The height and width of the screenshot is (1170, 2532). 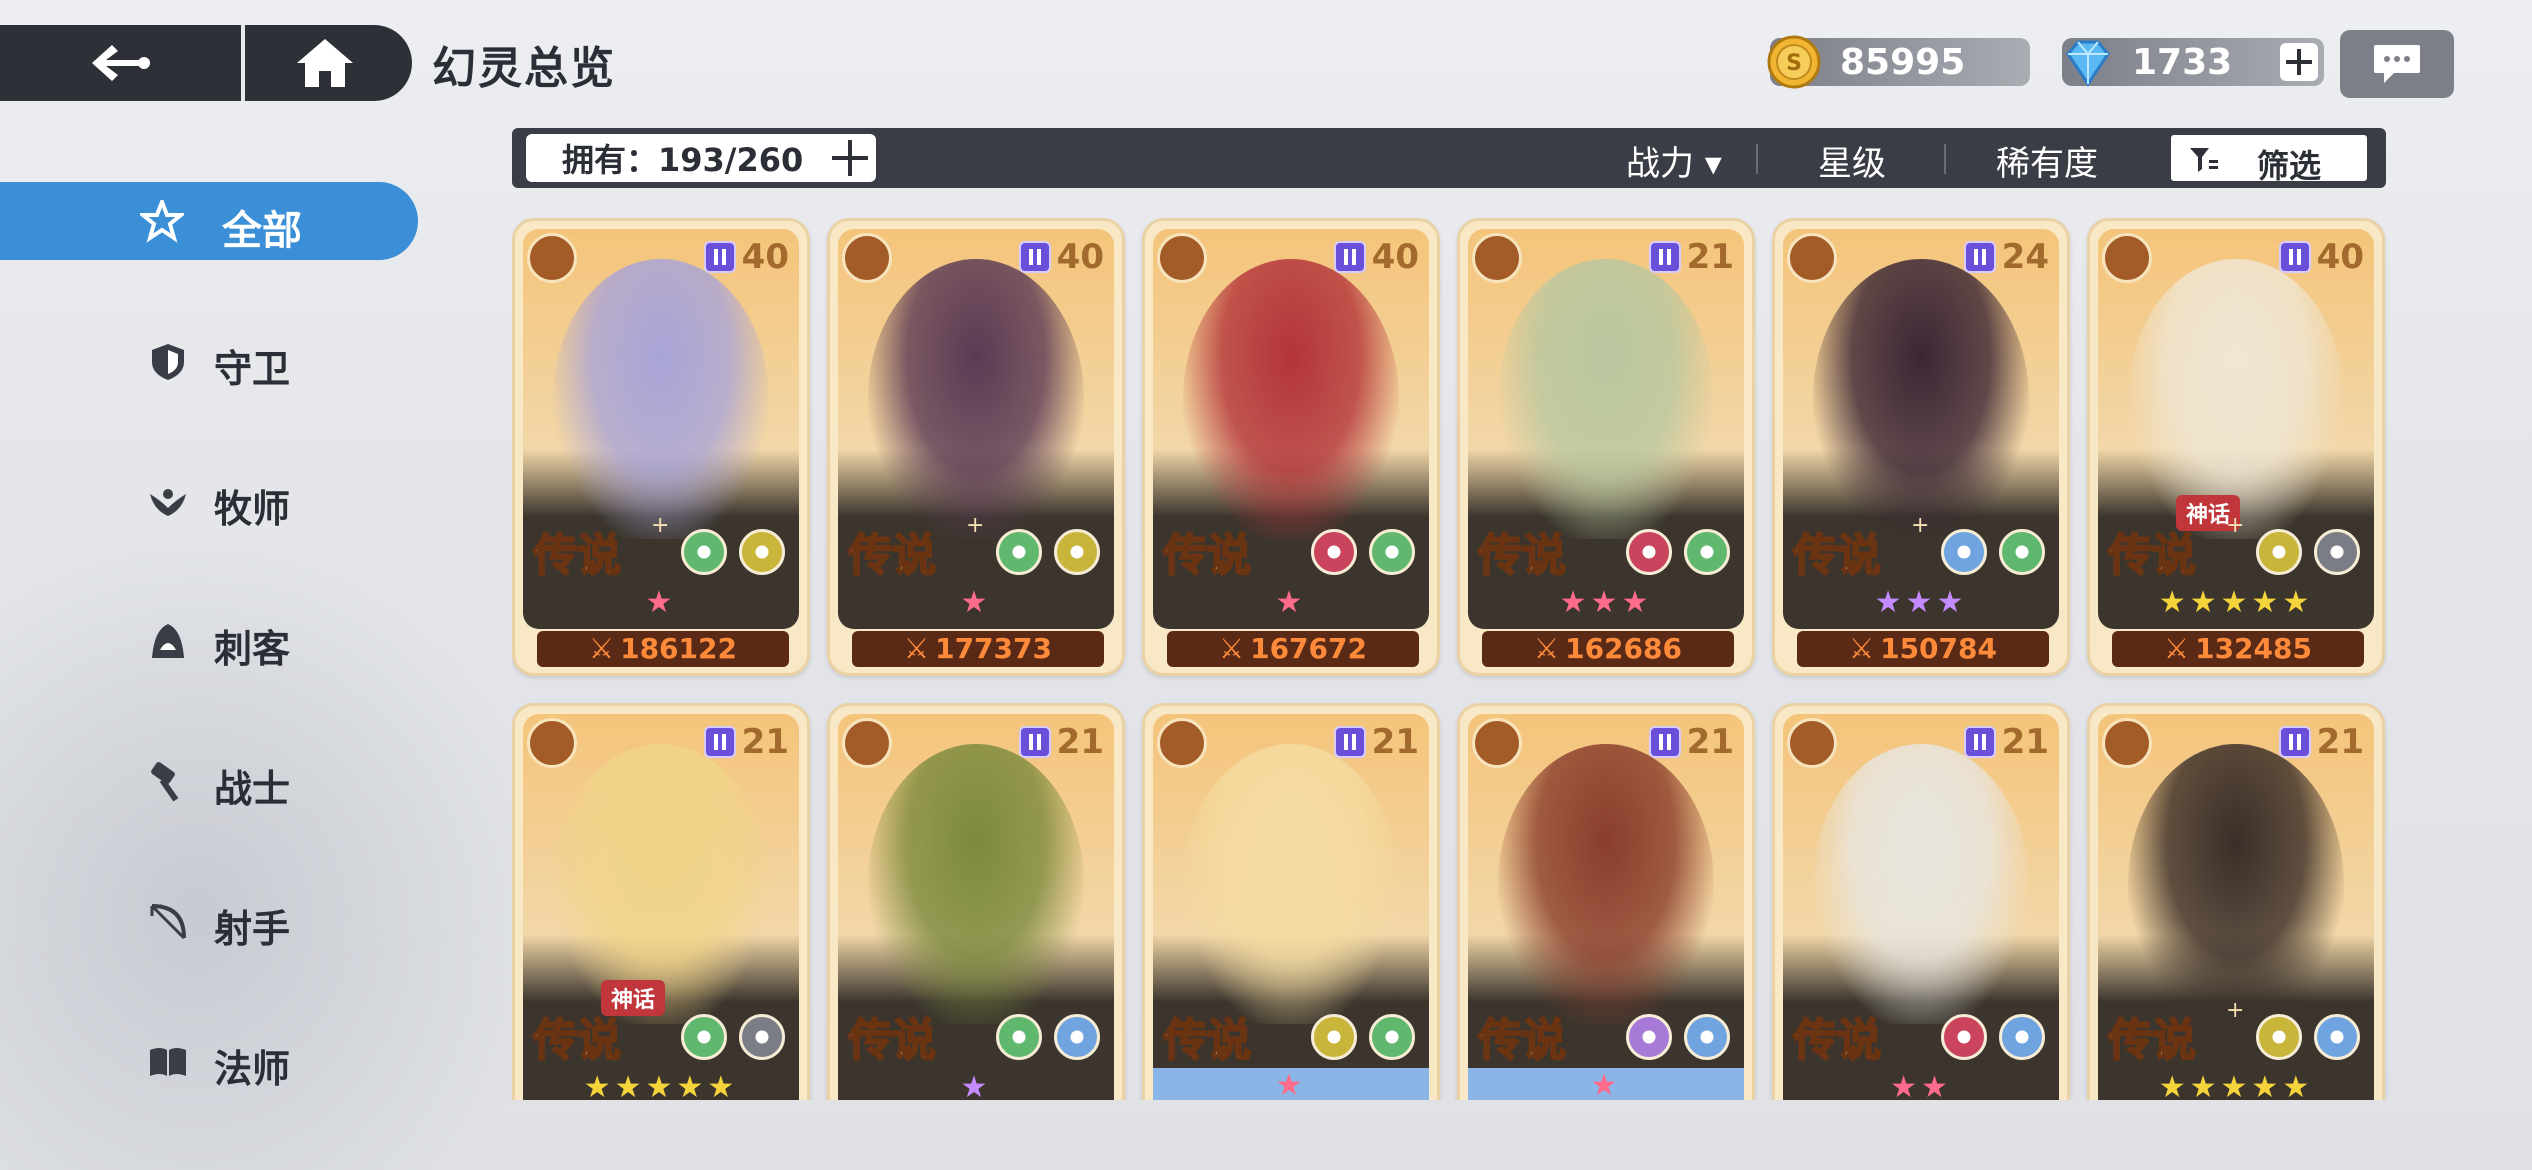 What do you see at coordinates (209, 921) in the screenshot?
I see `sidebar-item-archer: 射手` at bounding box center [209, 921].